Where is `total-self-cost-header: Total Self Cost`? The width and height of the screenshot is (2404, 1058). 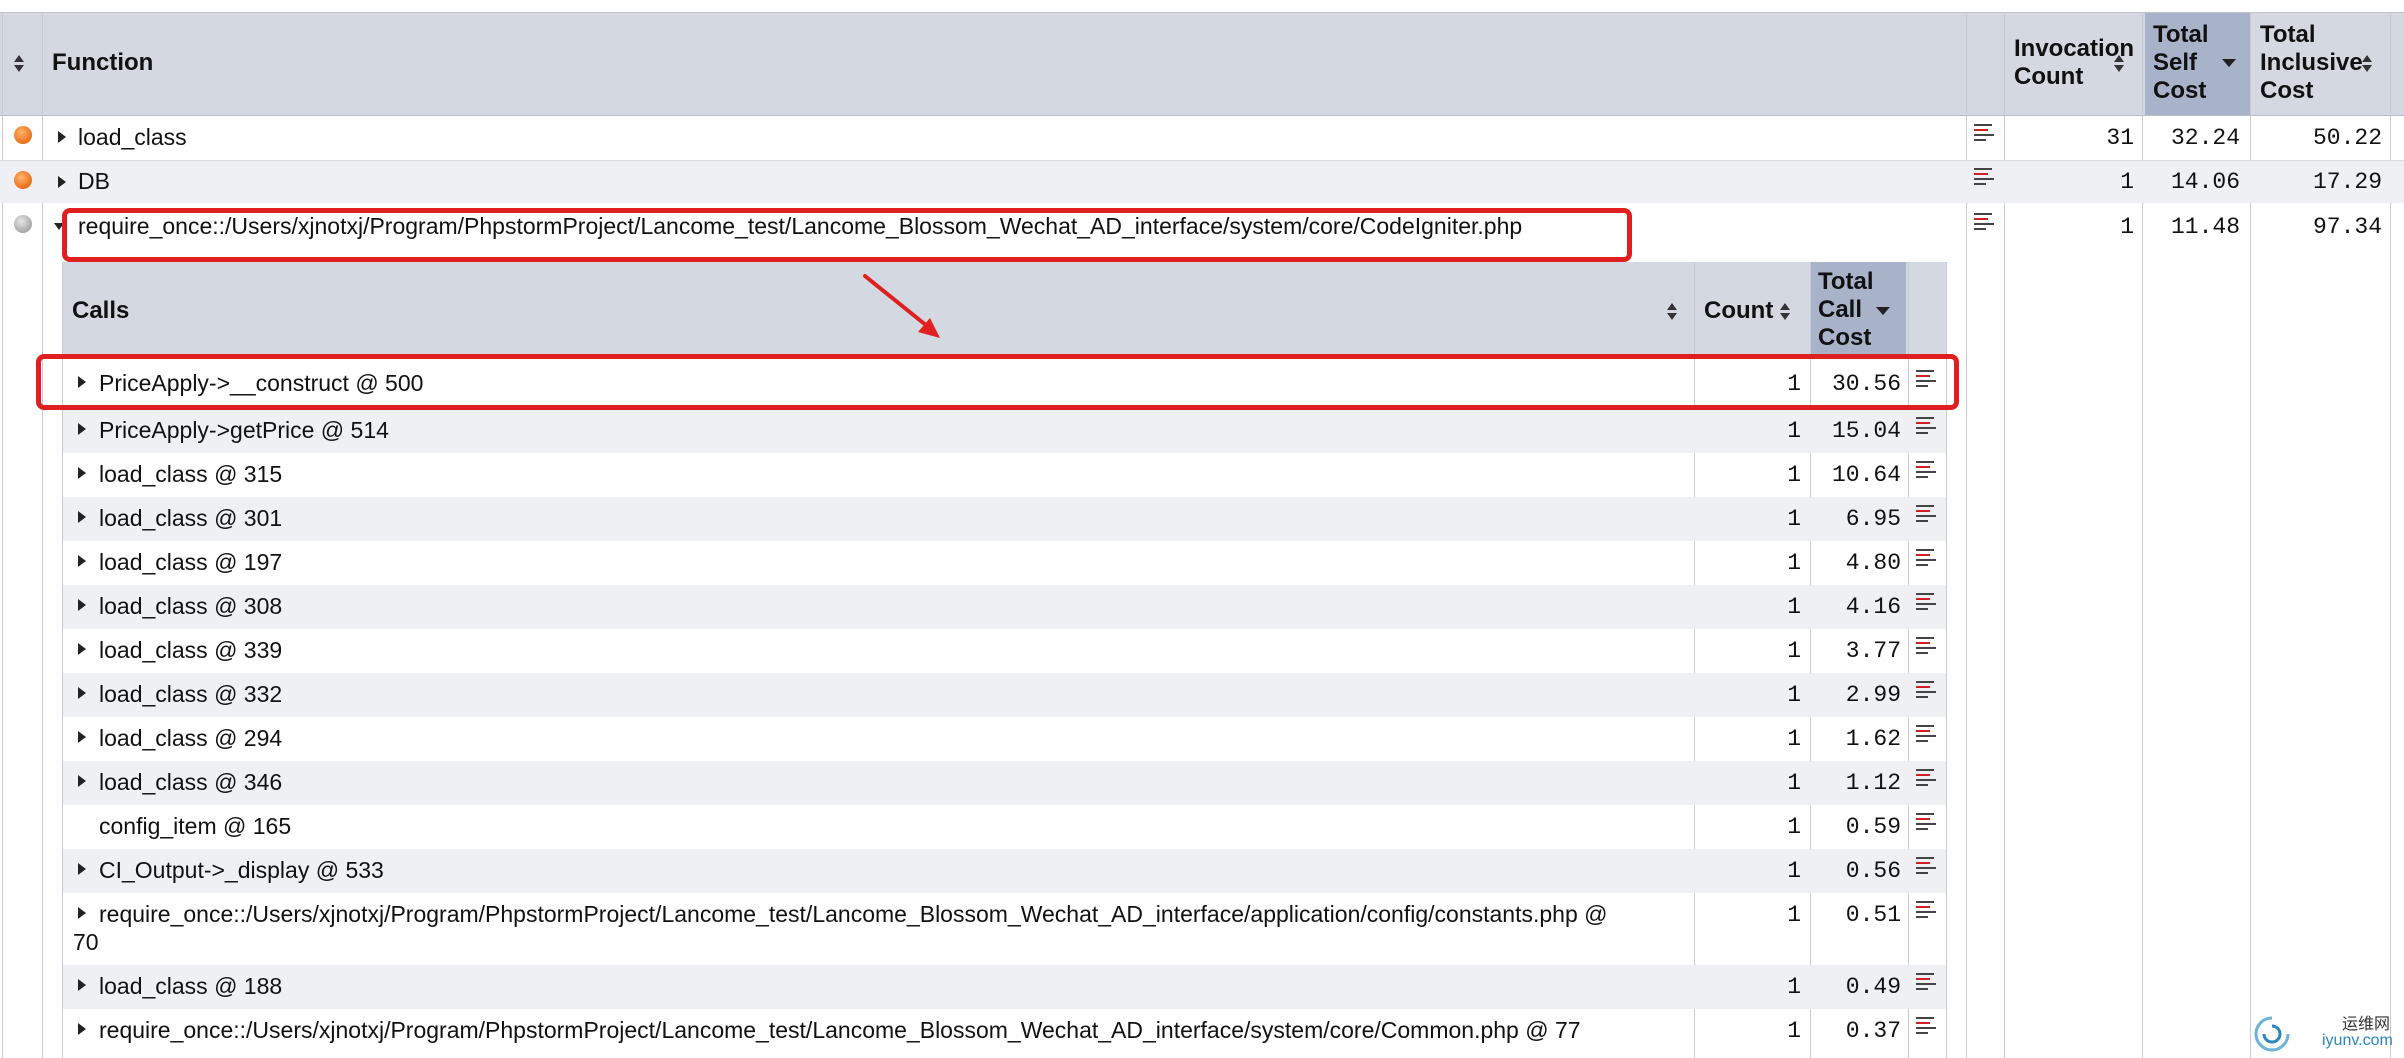 total-self-cost-header: Total Self Cost is located at coordinates (2181, 63).